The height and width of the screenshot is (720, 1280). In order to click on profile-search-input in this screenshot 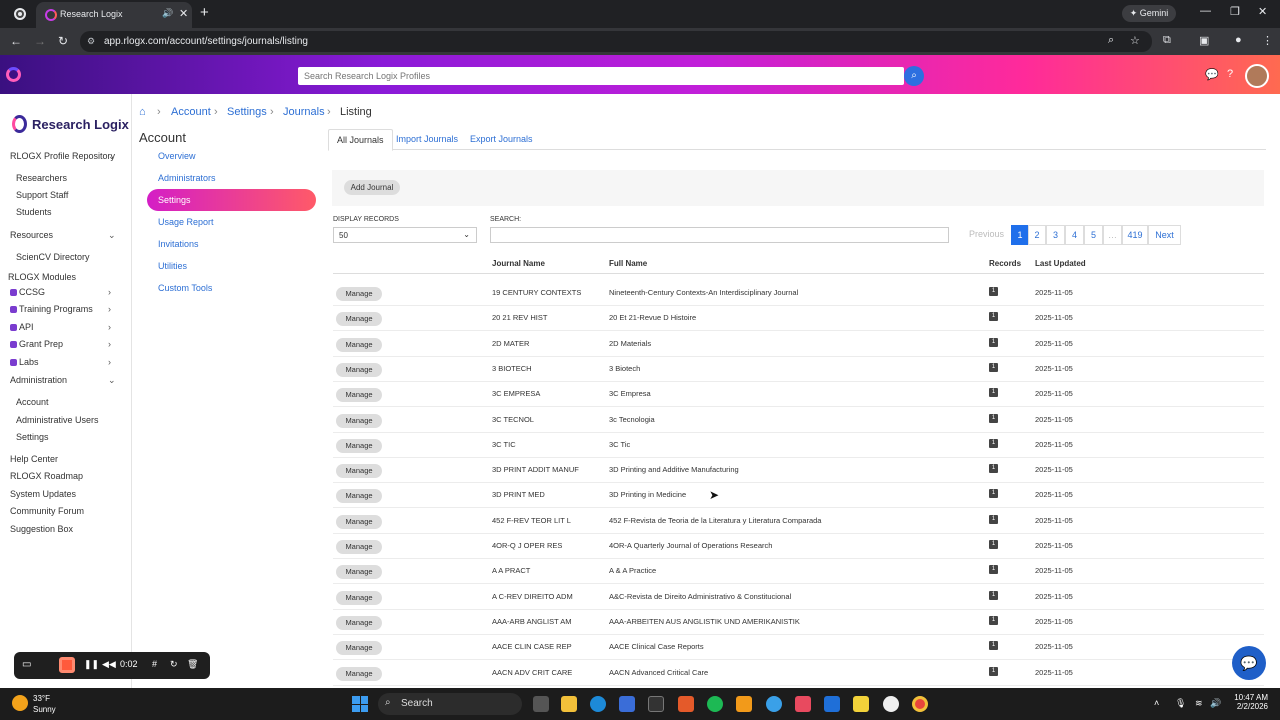, I will do `click(601, 76)`.